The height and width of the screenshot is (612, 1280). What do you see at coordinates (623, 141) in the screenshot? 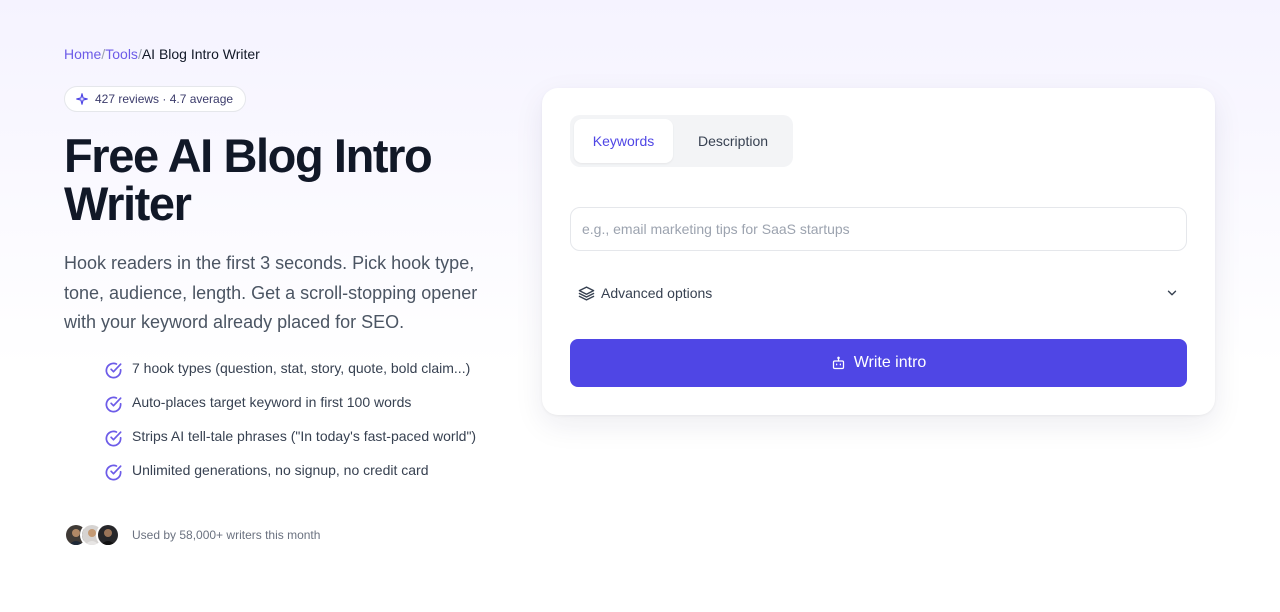
I see `tab-keywords: Keywords` at bounding box center [623, 141].